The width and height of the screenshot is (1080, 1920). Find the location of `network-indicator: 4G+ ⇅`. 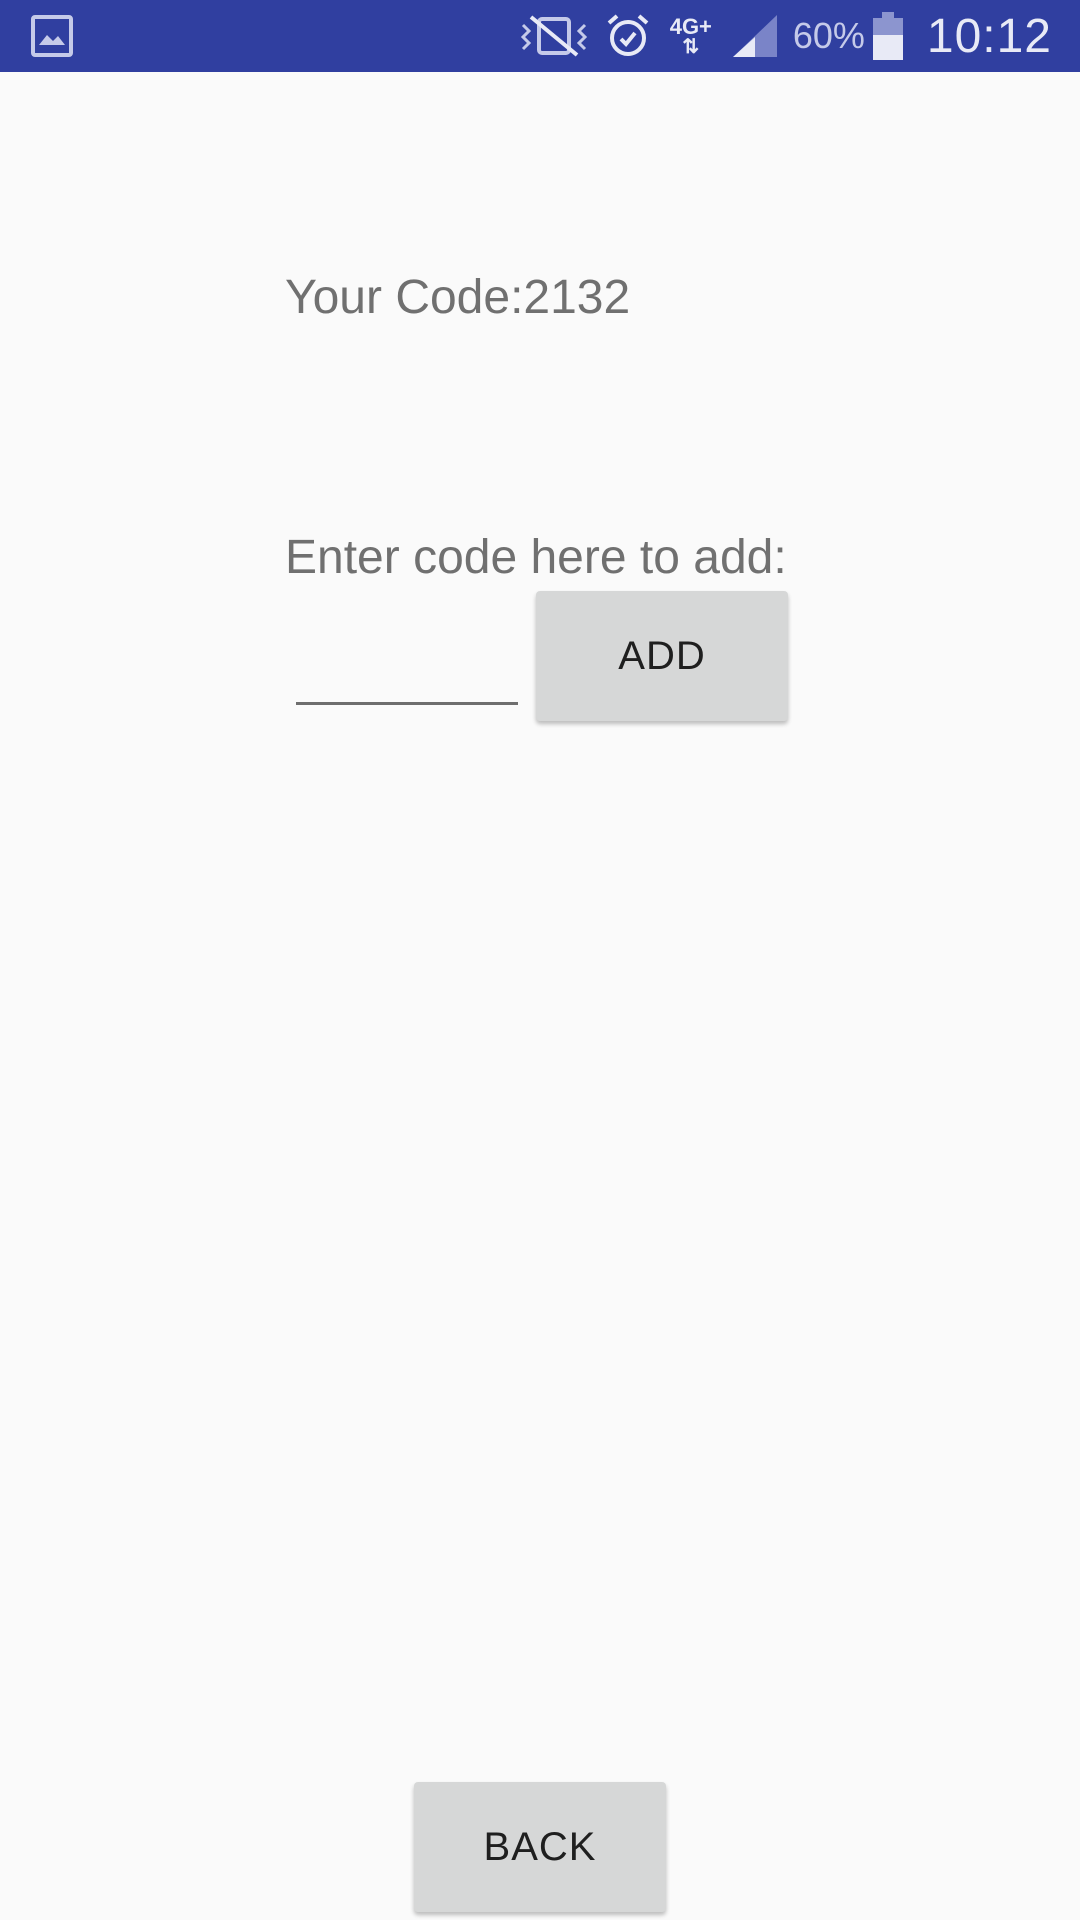

network-indicator: 4G+ ⇅ is located at coordinates (691, 37).